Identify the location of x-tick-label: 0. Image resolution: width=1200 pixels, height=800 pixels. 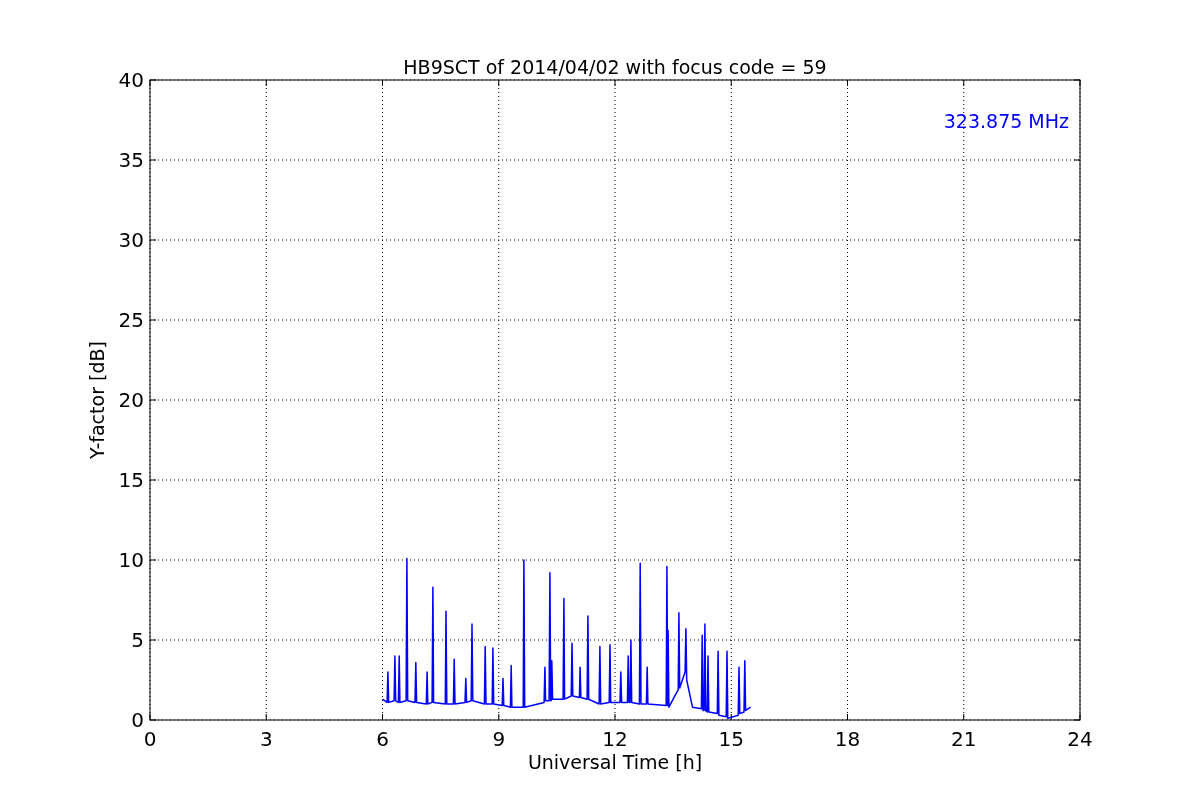
(150, 739).